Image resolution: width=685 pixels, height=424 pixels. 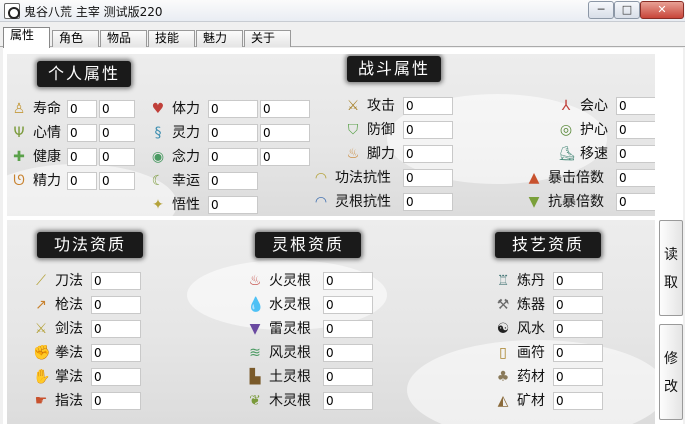 I want to click on wood-root-input, so click(x=348, y=401).